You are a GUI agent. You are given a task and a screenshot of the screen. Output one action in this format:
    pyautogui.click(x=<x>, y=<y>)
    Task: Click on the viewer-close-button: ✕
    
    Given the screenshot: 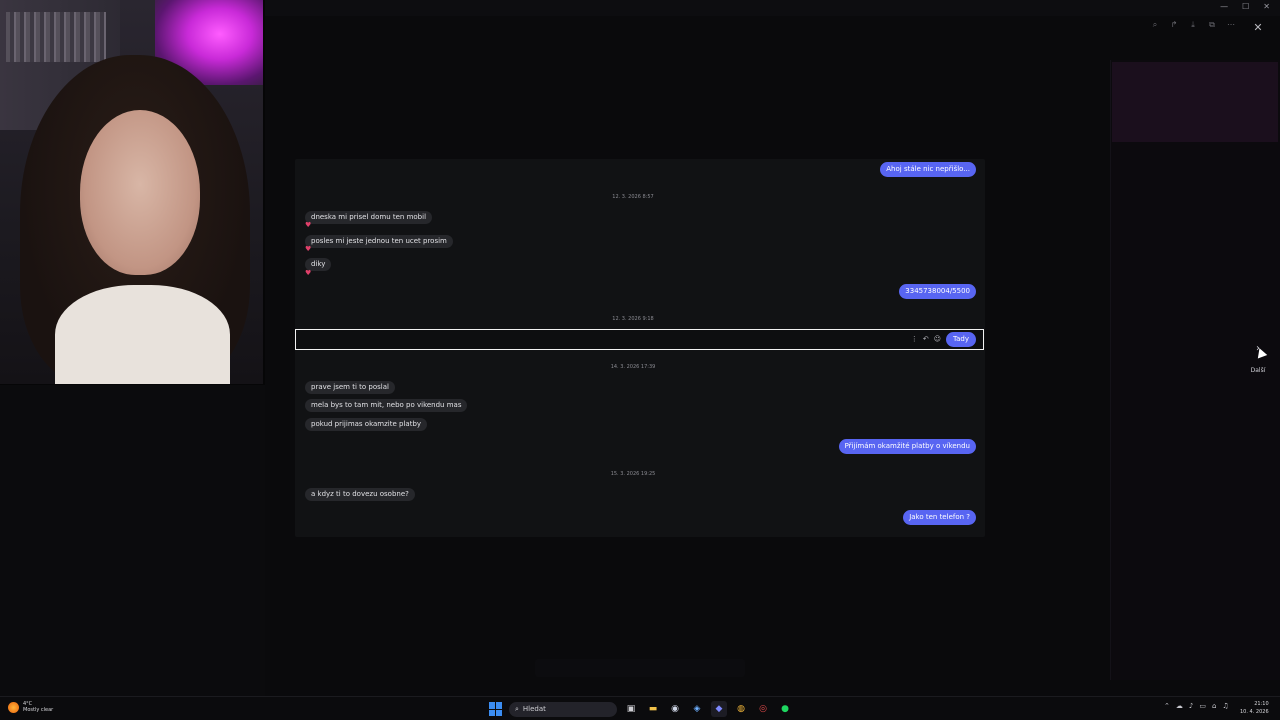 What is the action you would take?
    pyautogui.click(x=1258, y=28)
    